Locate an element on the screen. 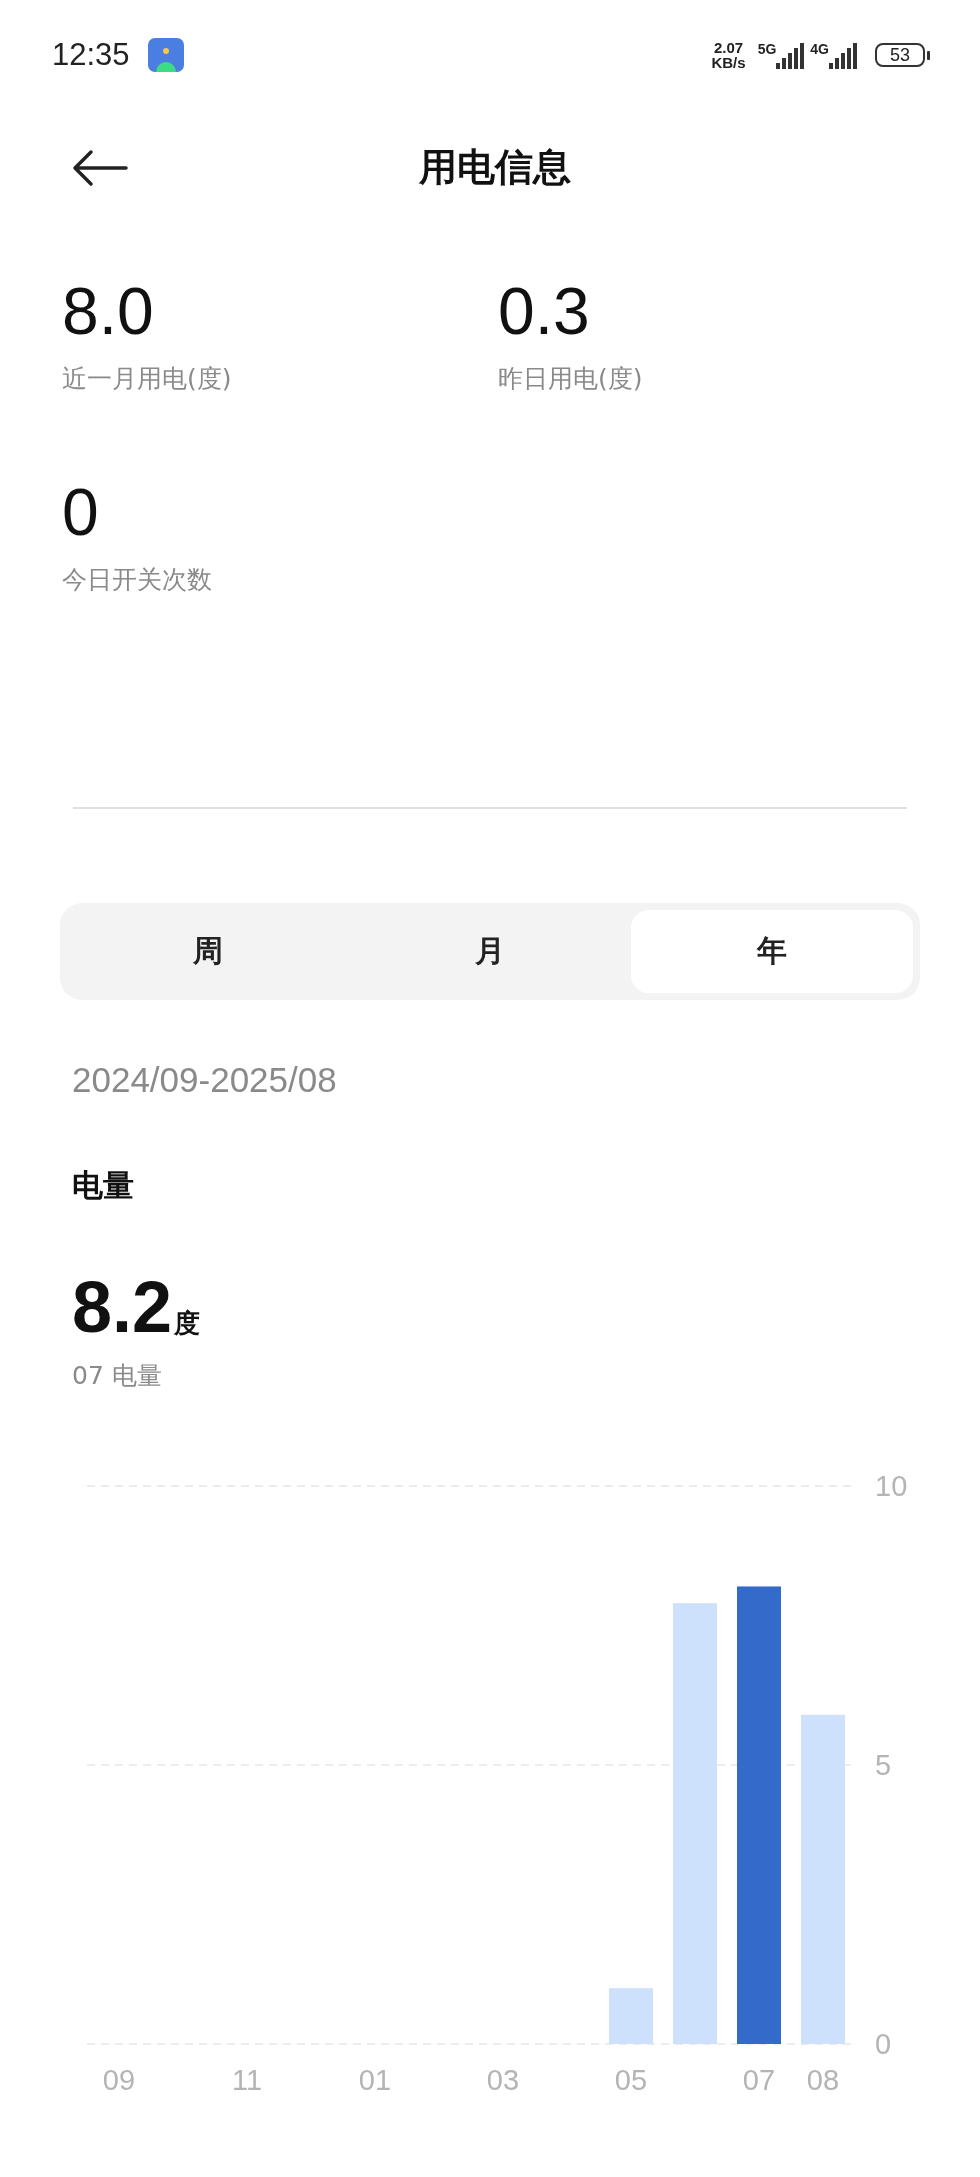 This screenshot has height=2177, width=980. back-button is located at coordinates (100, 168).